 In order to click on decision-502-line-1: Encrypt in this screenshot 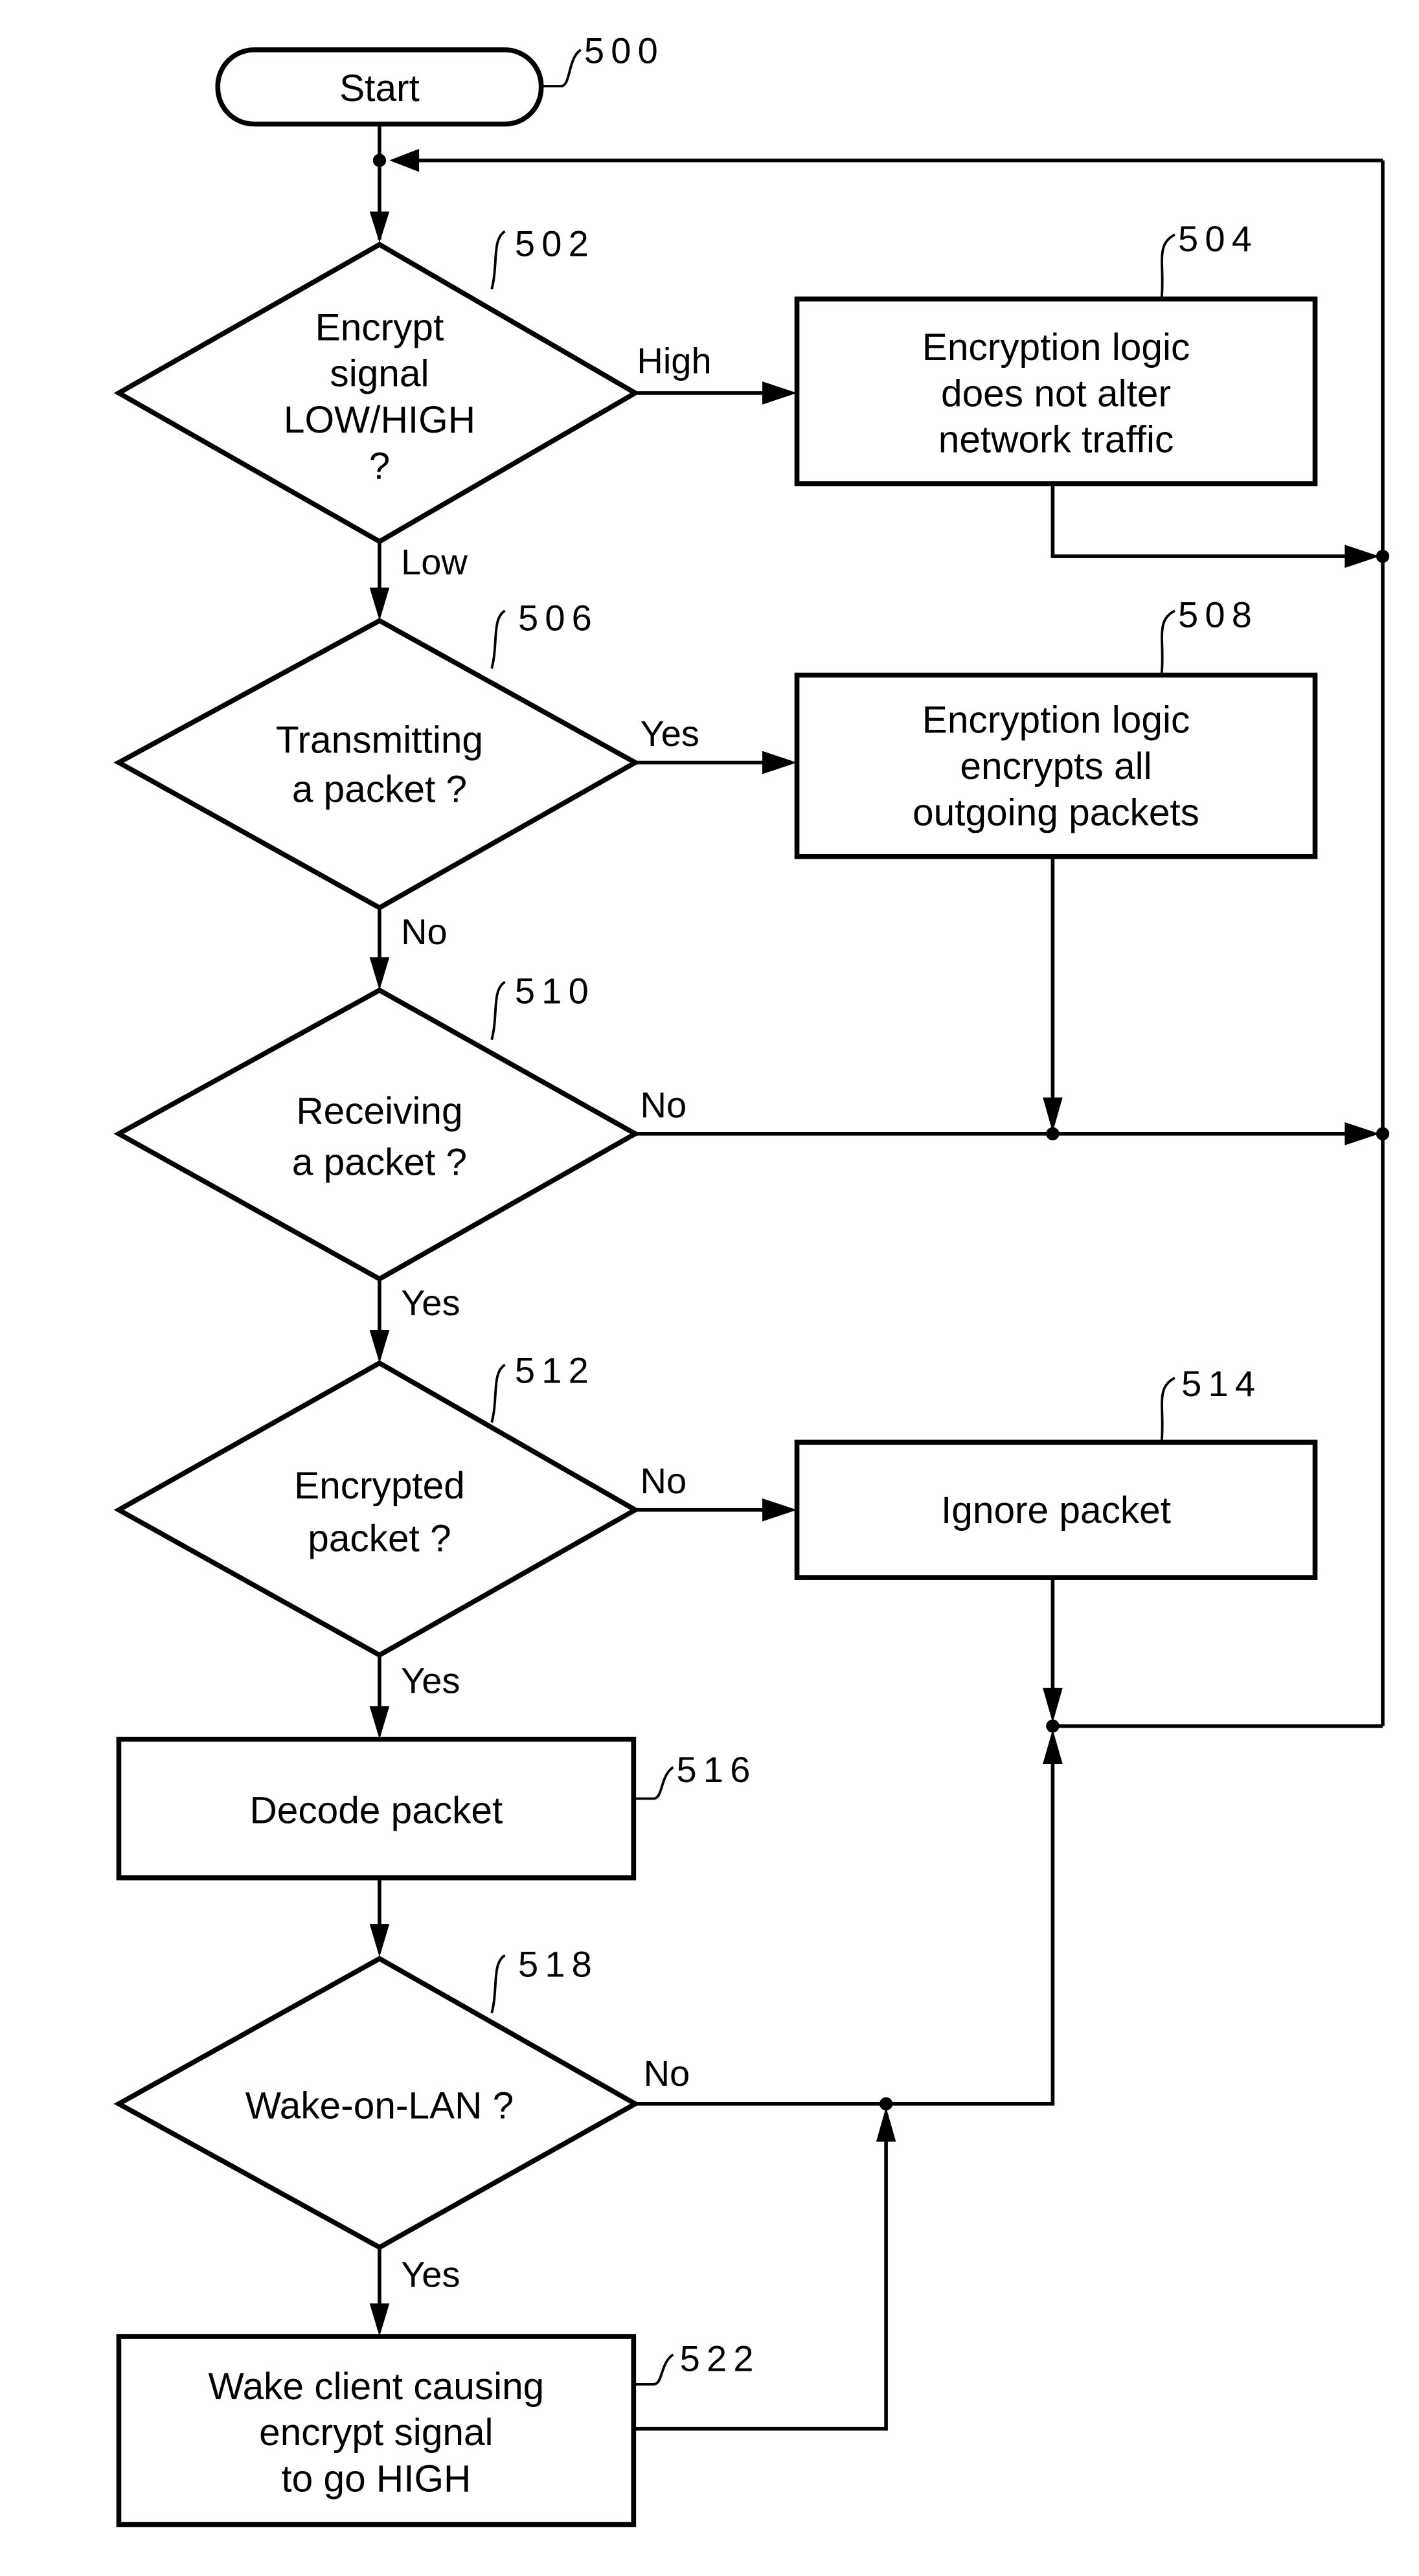, I will do `click(380, 327)`.